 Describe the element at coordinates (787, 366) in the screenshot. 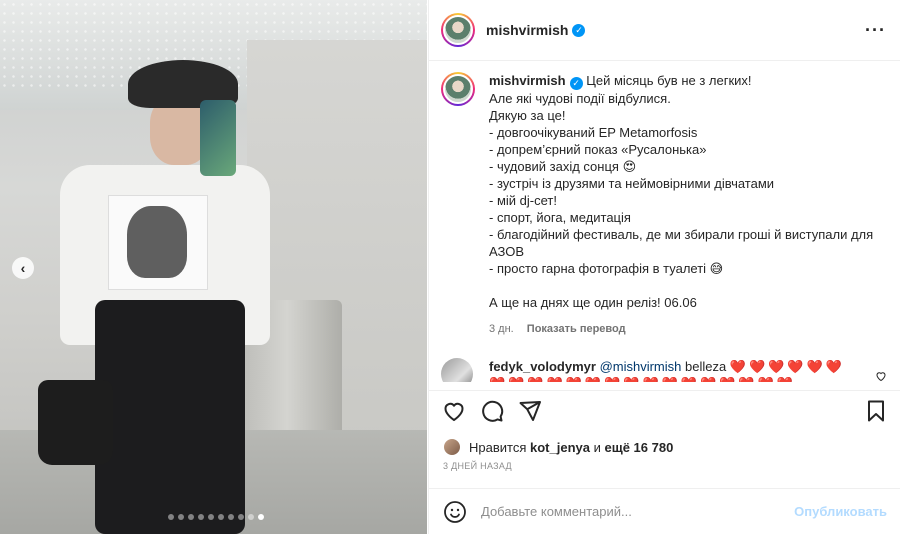

I see `comment-hearts: ❤️❤️❤️❤️❤️❤️` at that location.